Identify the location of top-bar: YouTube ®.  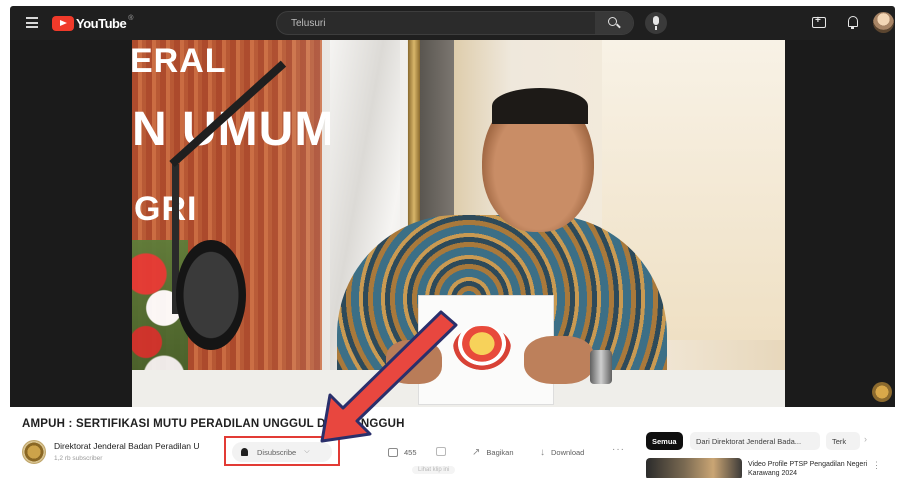
(452, 23).